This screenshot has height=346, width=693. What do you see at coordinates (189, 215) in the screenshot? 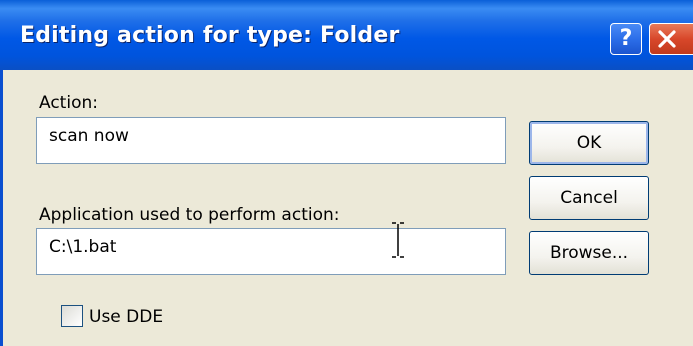
I see `application-label: Application used to perform action:` at bounding box center [189, 215].